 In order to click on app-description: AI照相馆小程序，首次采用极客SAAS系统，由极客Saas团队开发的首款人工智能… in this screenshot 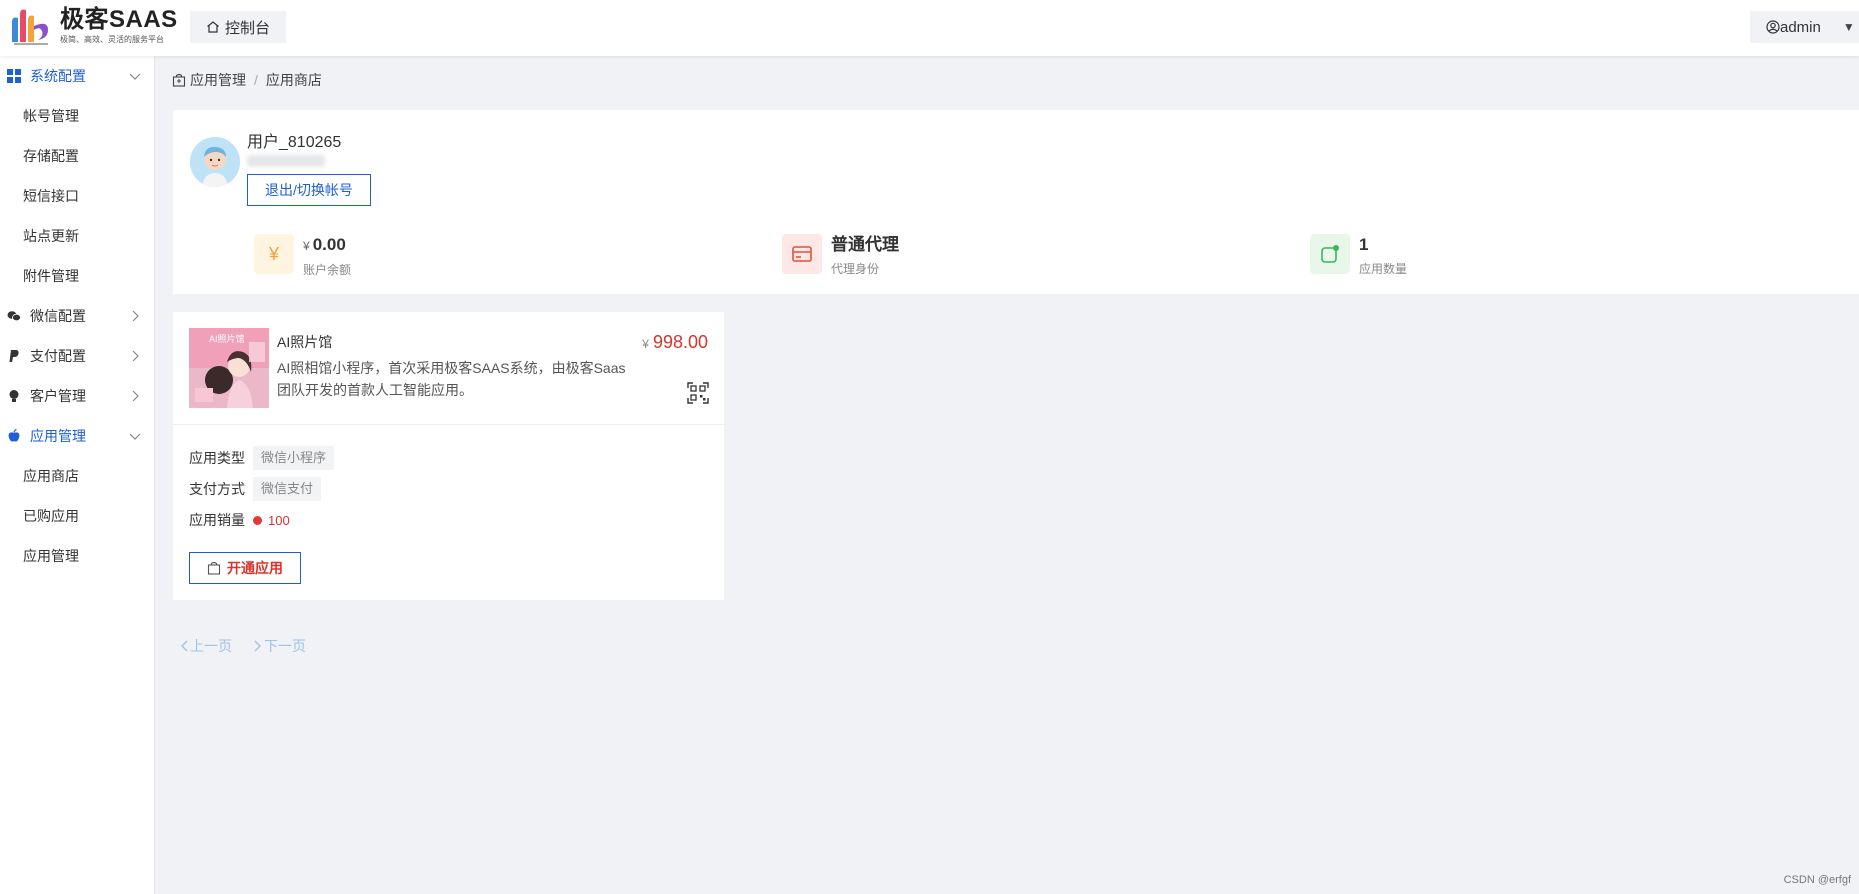, I will do `click(451, 379)`.